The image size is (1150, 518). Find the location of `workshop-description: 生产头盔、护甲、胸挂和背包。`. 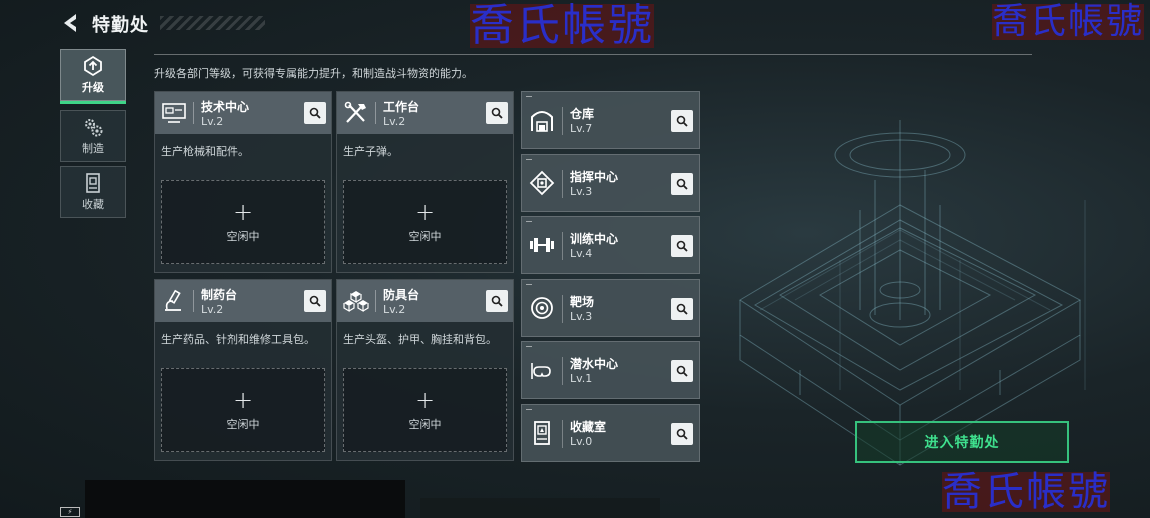

workshop-description: 生产头盔、护甲、胸挂和背包。 is located at coordinates (420, 339).